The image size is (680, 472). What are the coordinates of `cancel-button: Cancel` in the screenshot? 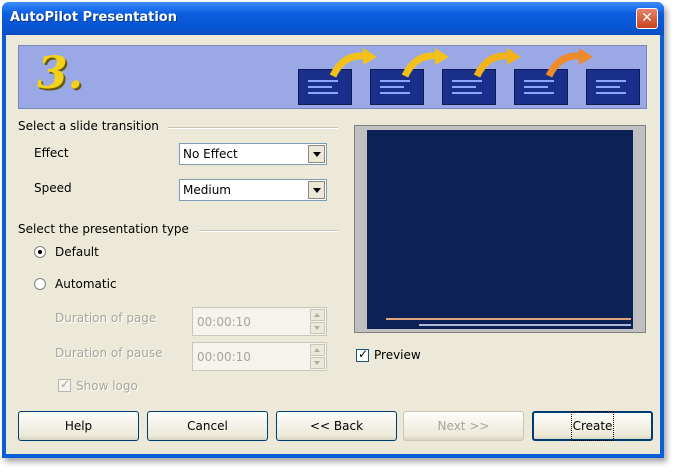 It's located at (207, 426).